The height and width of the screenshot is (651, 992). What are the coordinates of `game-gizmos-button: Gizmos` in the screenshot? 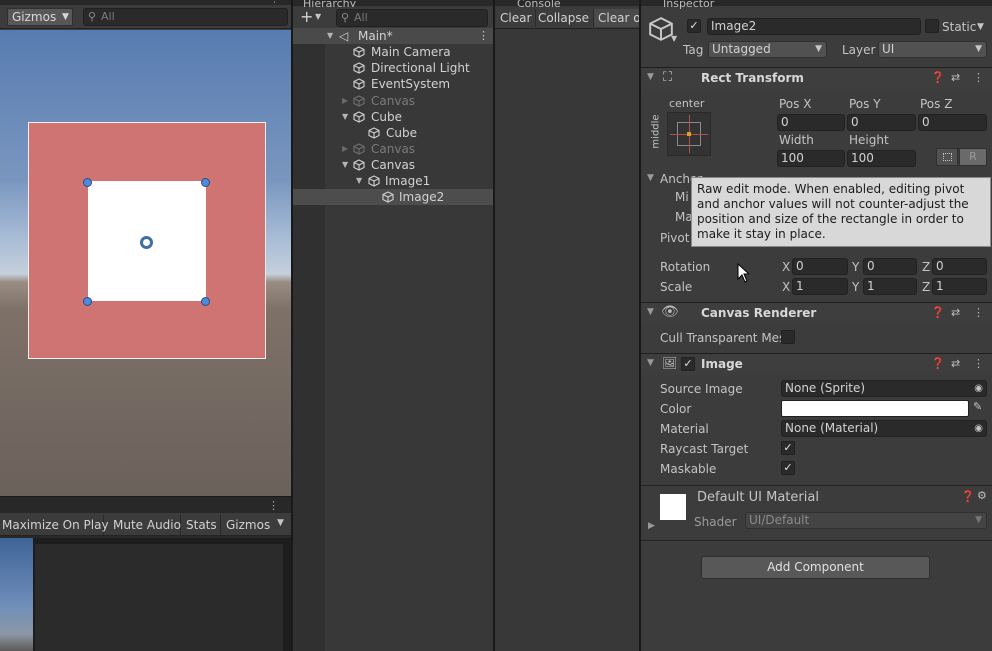 It's located at (248, 525).